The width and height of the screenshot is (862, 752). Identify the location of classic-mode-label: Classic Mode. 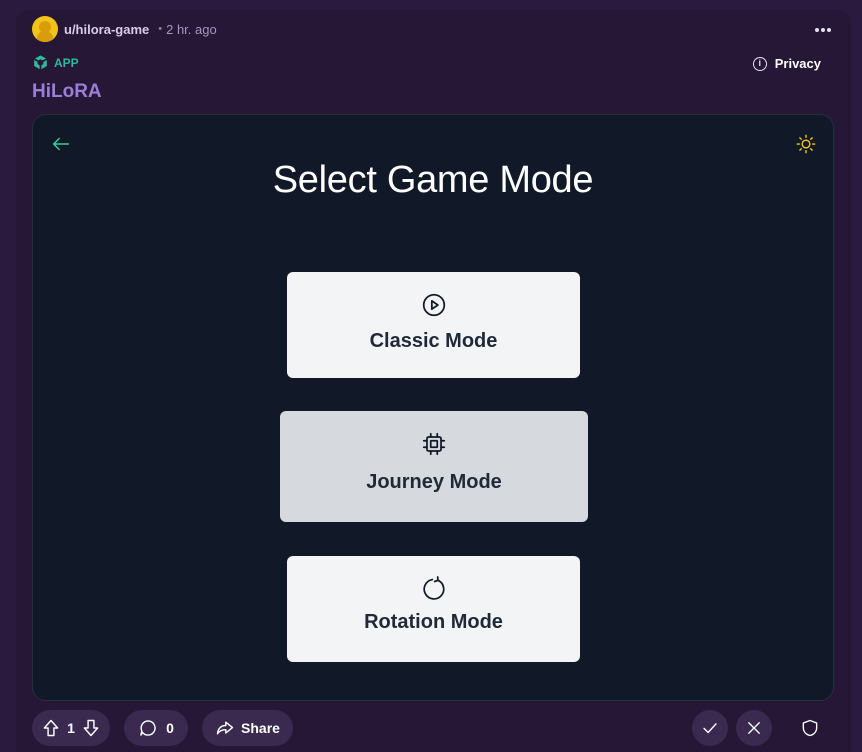
(433, 341).